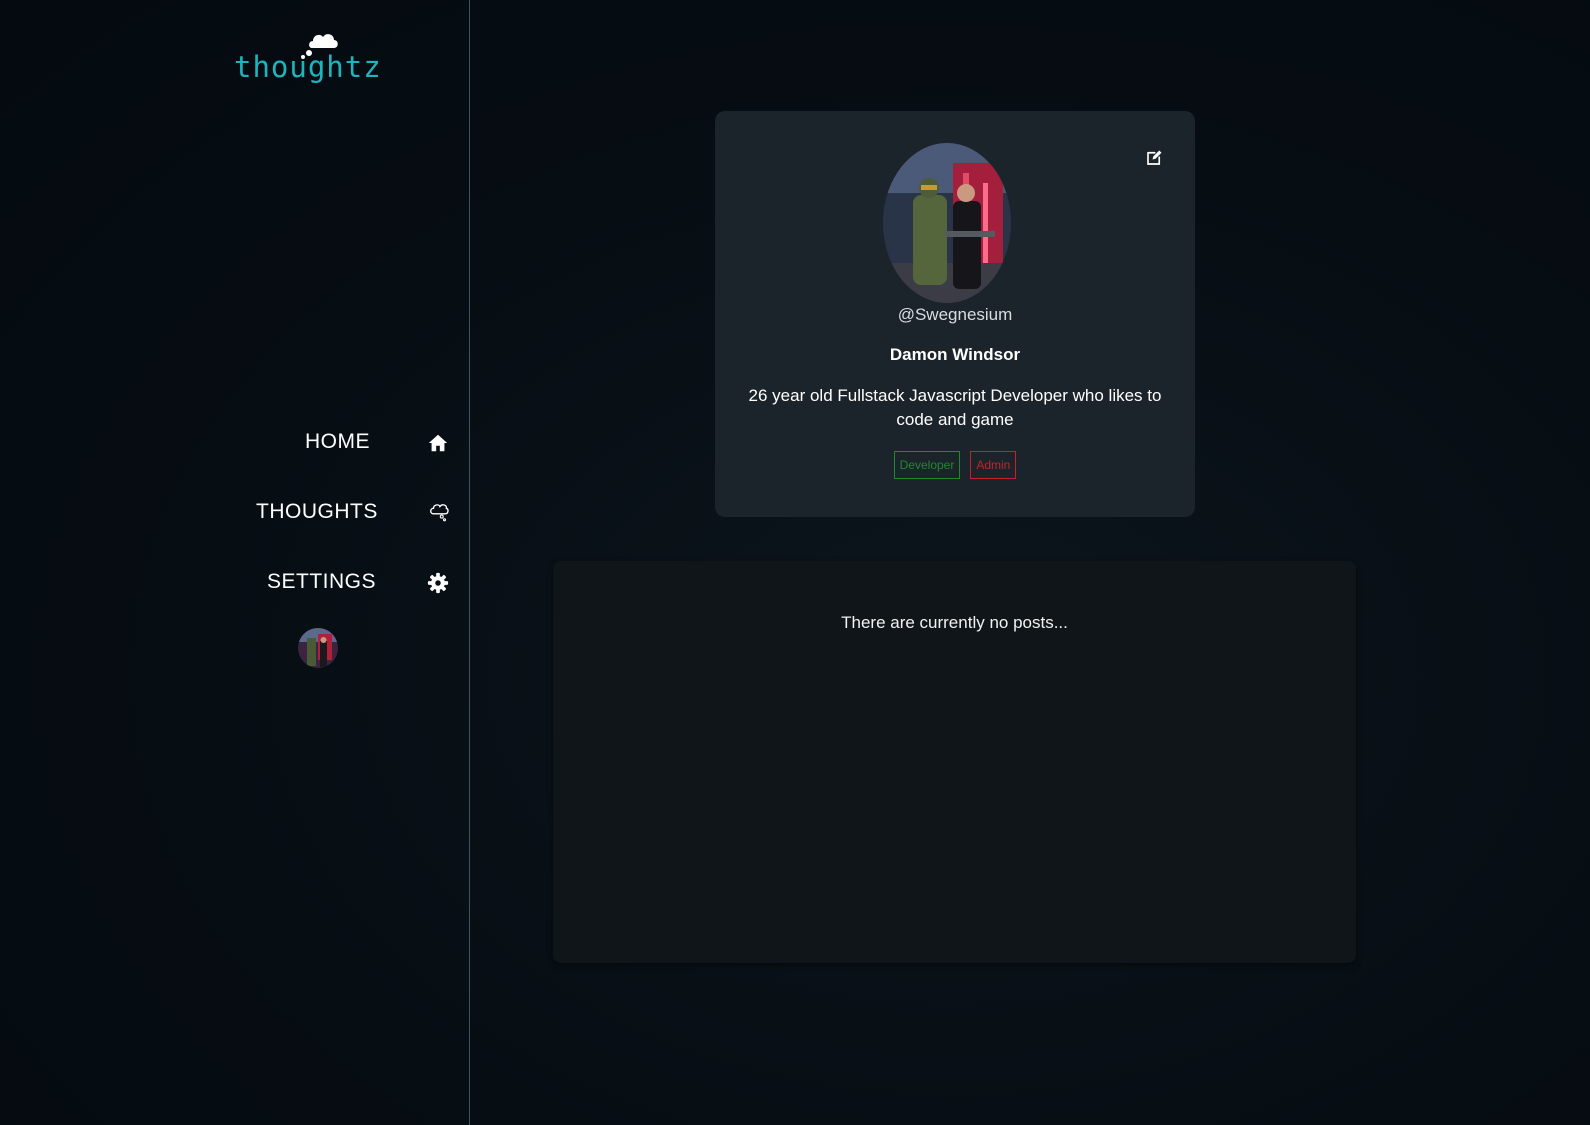 The image size is (1590, 1125). I want to click on nav-label-thoughts: THOUGHTS, so click(317, 511).